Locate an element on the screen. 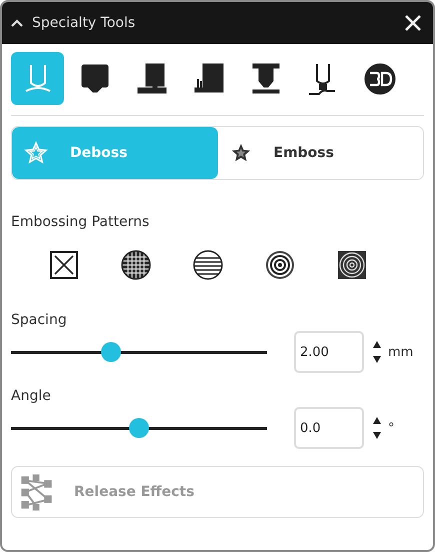 This screenshot has height=552, width=435. unit-label: mm is located at coordinates (401, 352).